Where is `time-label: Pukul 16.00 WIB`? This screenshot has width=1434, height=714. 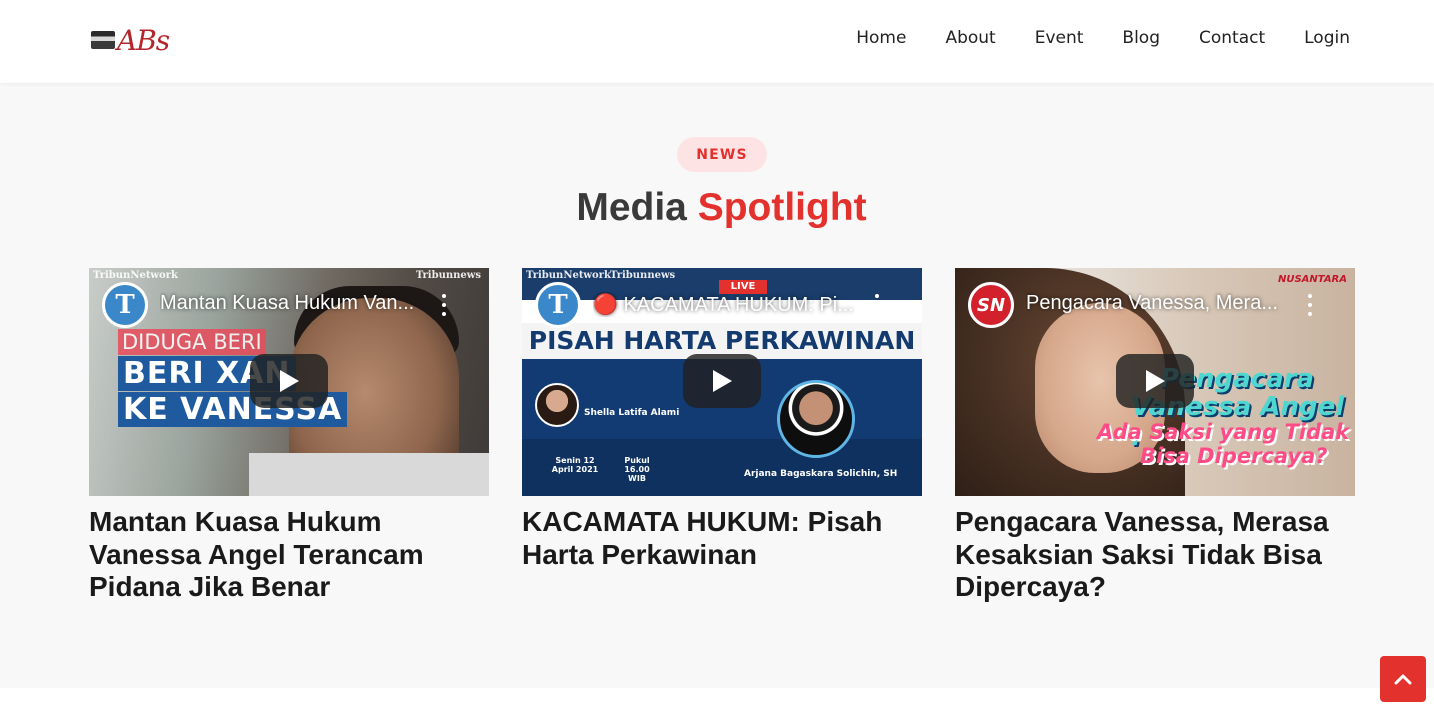 time-label: Pukul 16.00 WIB is located at coordinates (637, 469).